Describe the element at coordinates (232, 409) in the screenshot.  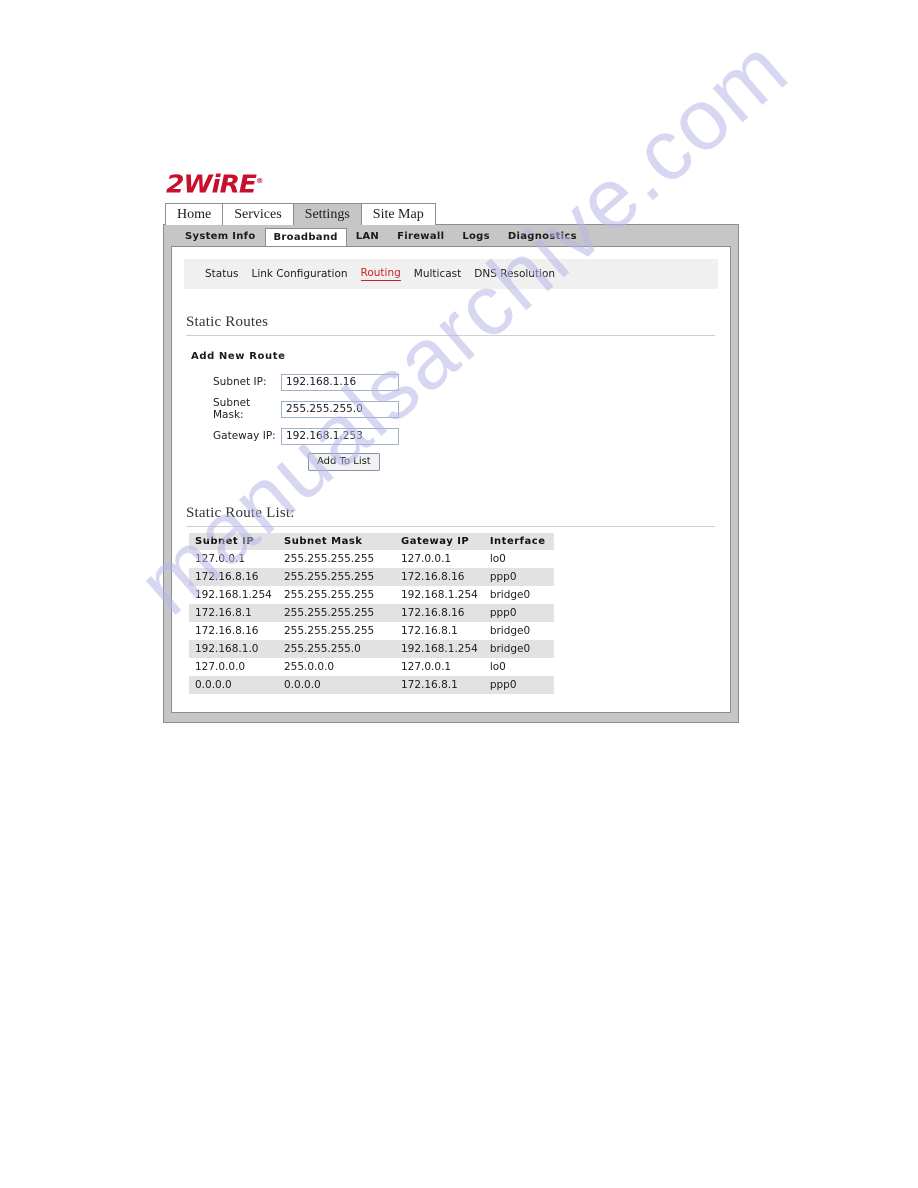
I see `subnet-mask-label: Subnet Mask:` at that location.